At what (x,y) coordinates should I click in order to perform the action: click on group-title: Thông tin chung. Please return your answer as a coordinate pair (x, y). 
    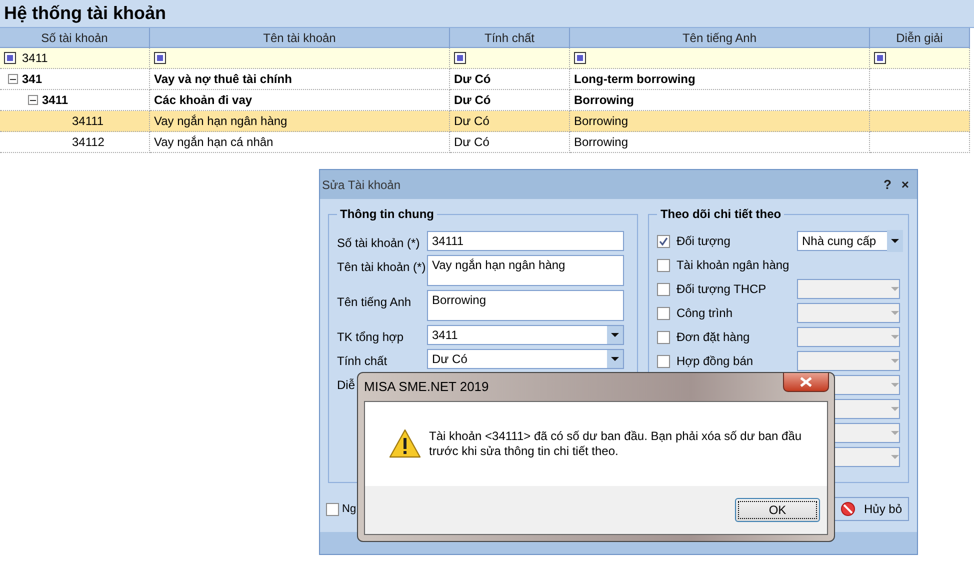
    Looking at the image, I should click on (387, 214).